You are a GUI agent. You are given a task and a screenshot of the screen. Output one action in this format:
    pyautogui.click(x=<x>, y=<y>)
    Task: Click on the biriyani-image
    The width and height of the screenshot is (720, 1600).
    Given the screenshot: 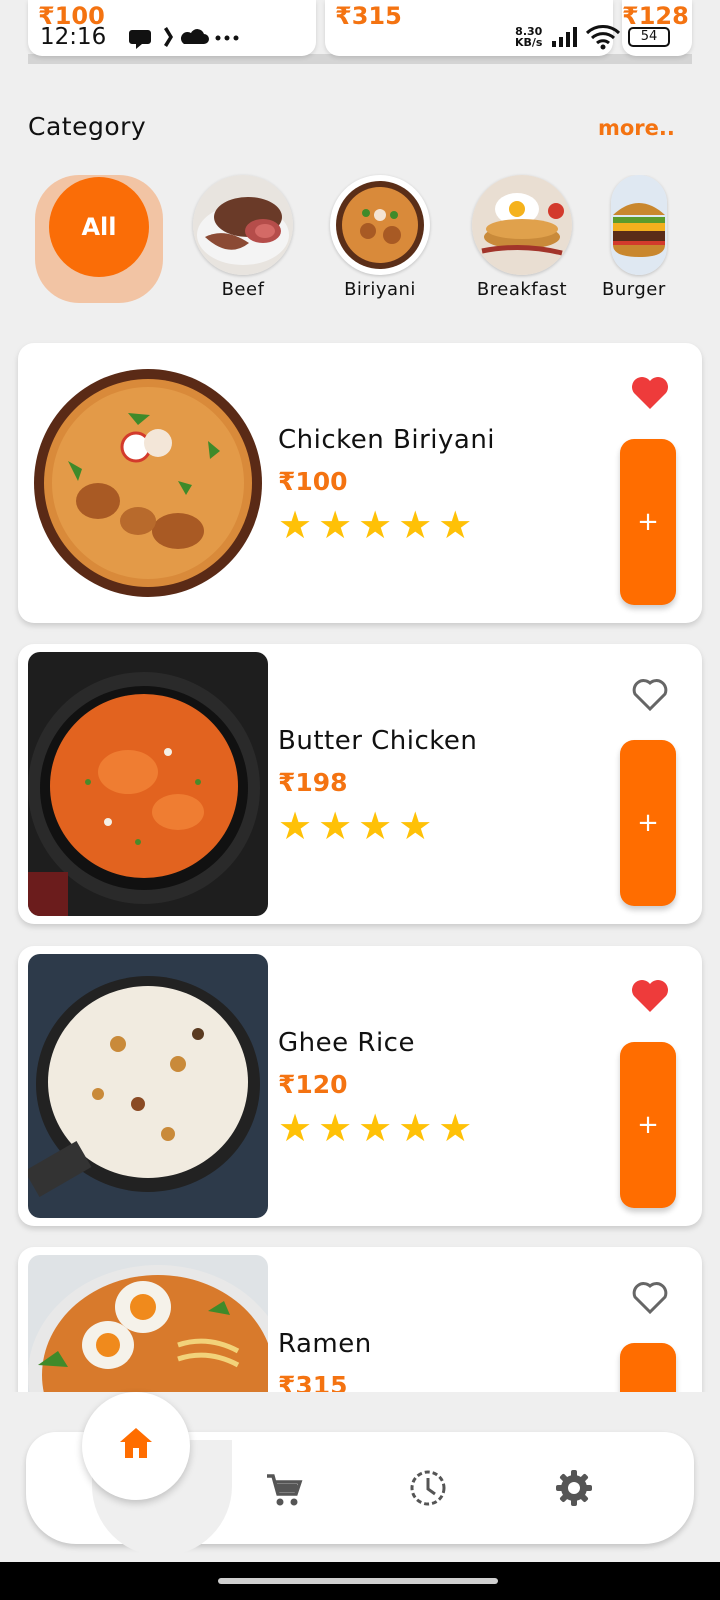 What is the action you would take?
    pyautogui.click(x=380, y=225)
    